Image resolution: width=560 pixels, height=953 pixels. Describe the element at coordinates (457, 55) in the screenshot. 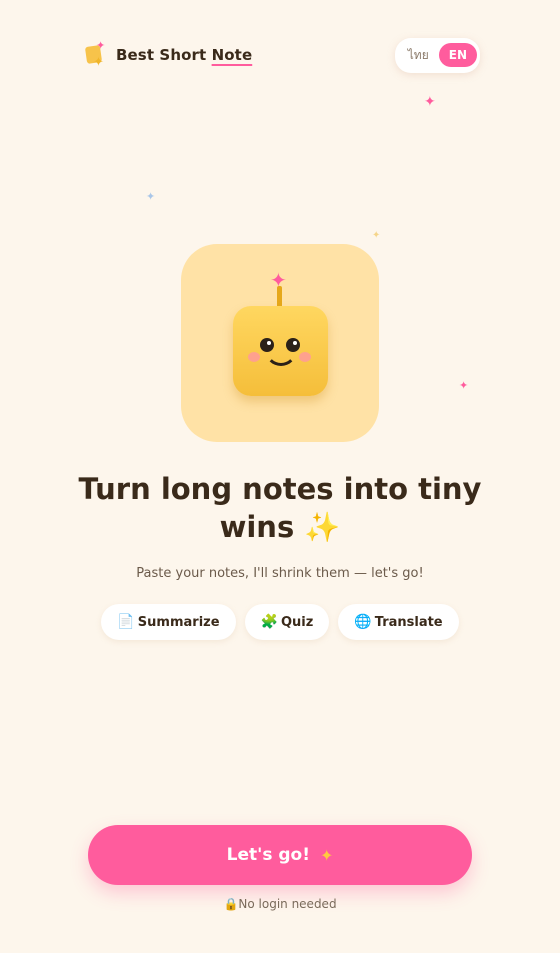

I see `language-option-english: EN` at that location.